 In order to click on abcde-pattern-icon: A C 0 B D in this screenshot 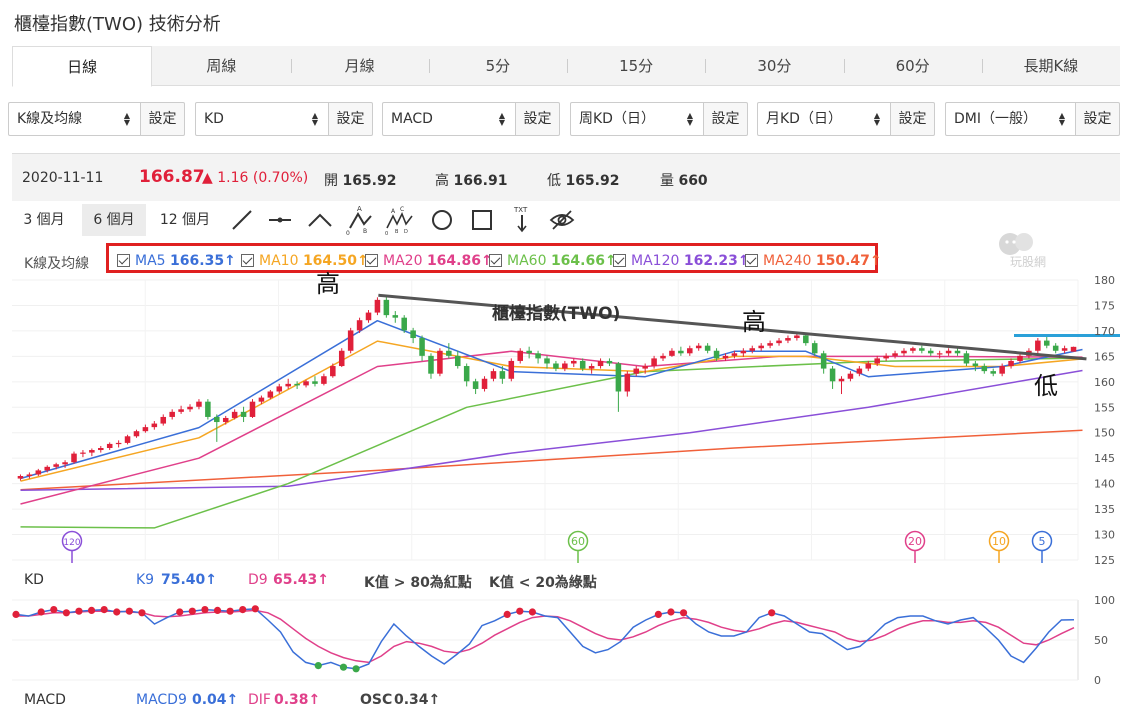, I will do `click(400, 220)`.